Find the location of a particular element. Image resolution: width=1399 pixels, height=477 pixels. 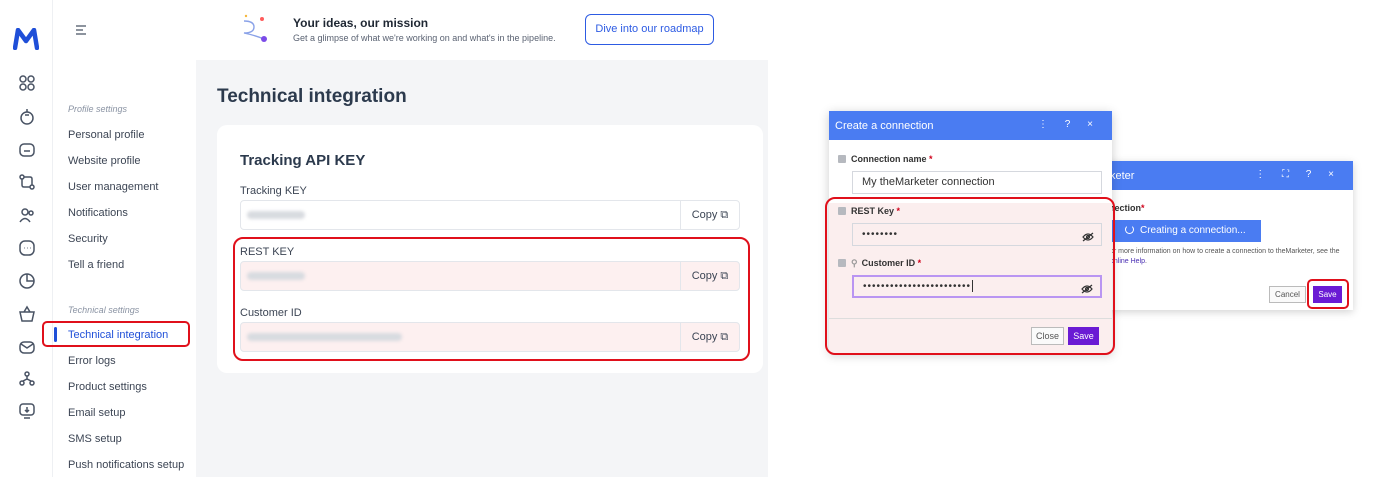

message-icon is located at coordinates (27, 248).